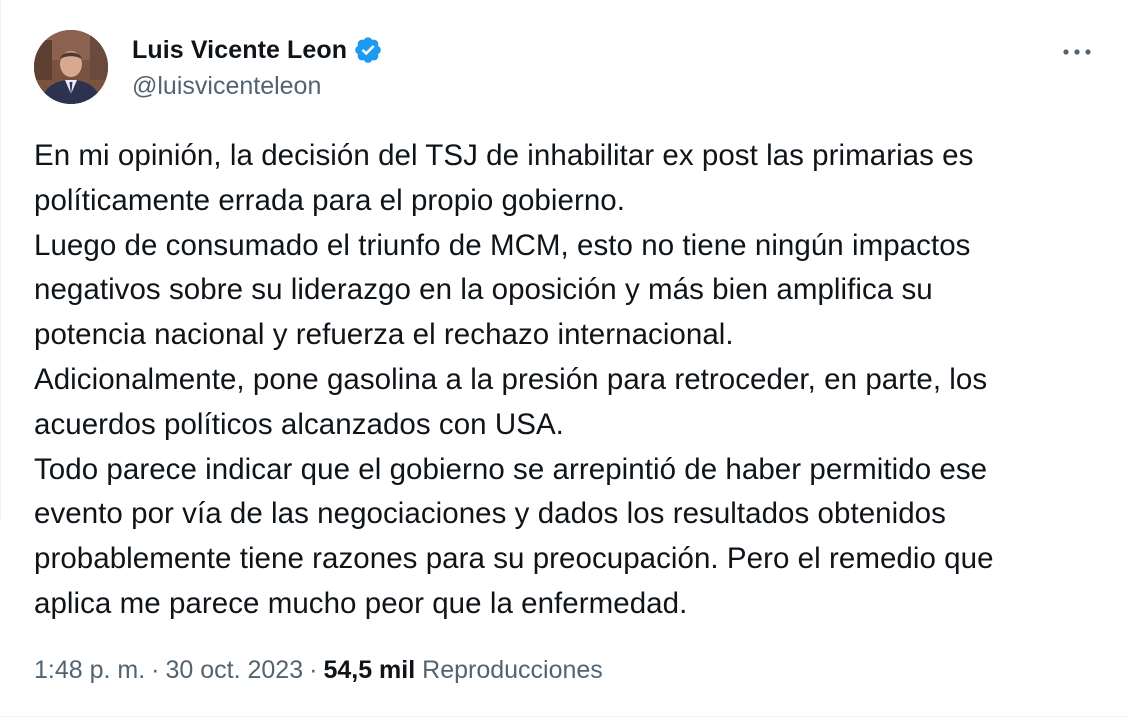 The image size is (1127, 724). I want to click on avatar-photo, so click(71, 67).